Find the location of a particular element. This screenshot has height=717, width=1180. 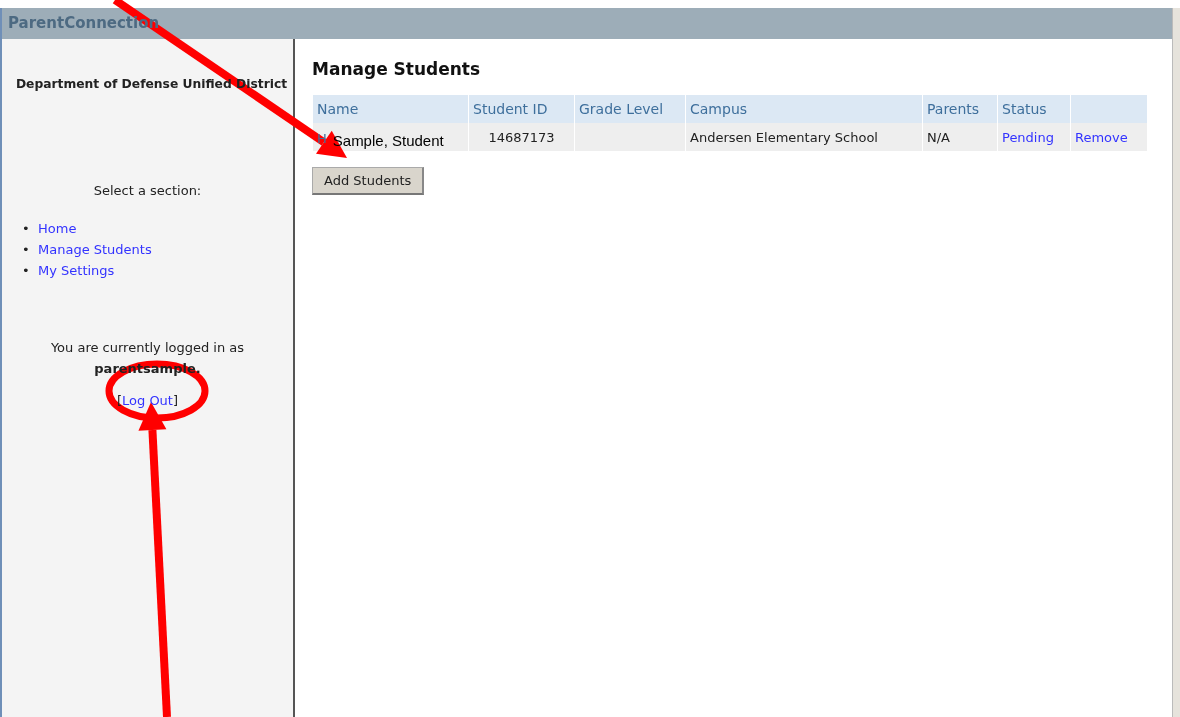

column-header: Campus is located at coordinates (804, 109).